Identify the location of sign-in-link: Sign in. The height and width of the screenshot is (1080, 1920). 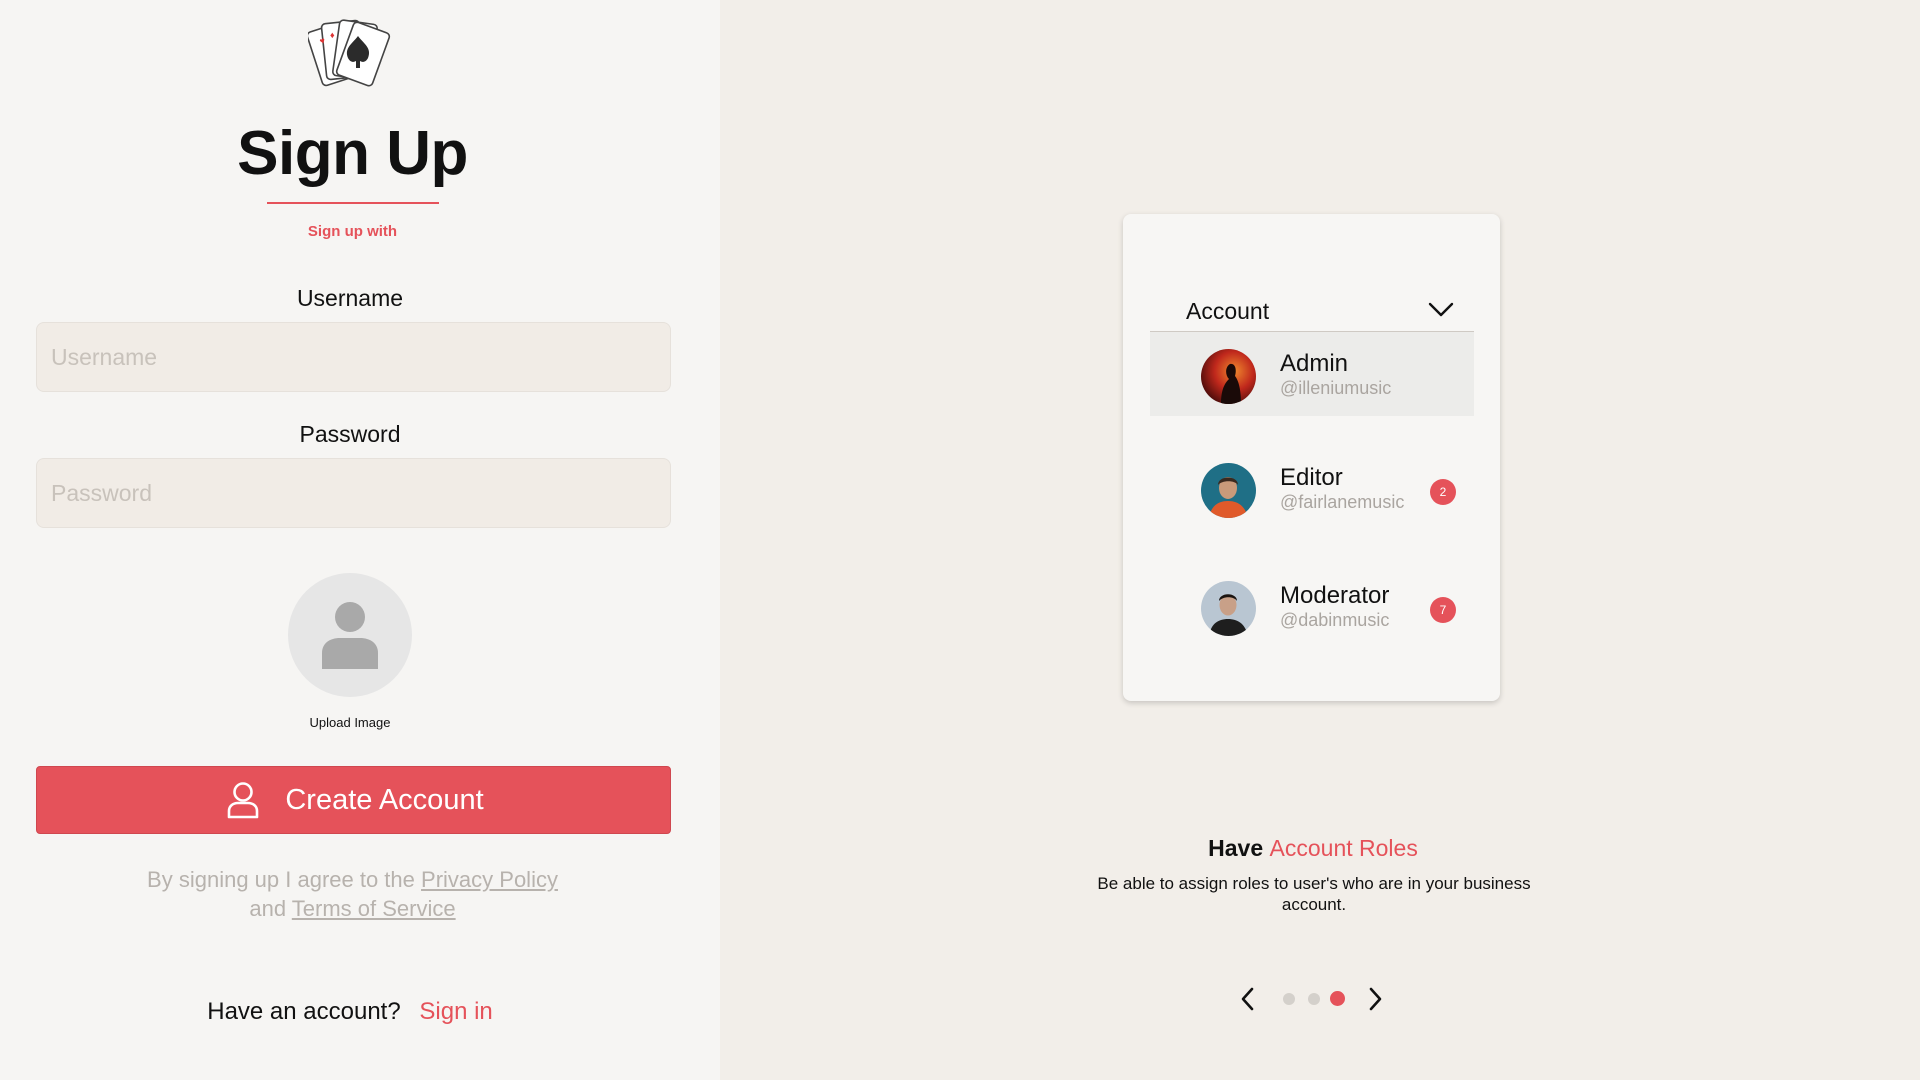
(455, 1011).